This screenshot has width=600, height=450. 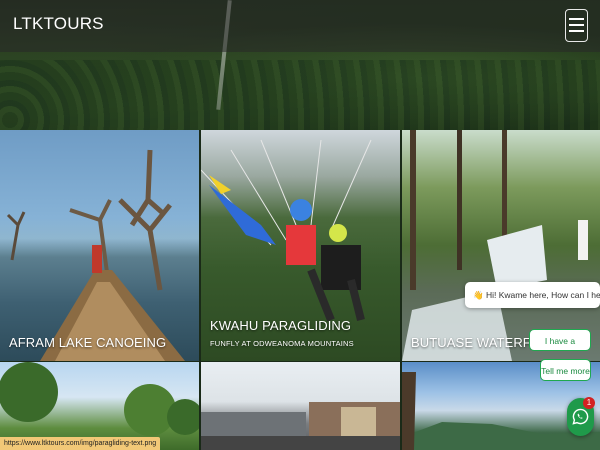 What do you see at coordinates (300, 426) in the screenshot?
I see `building-photo` at bounding box center [300, 426].